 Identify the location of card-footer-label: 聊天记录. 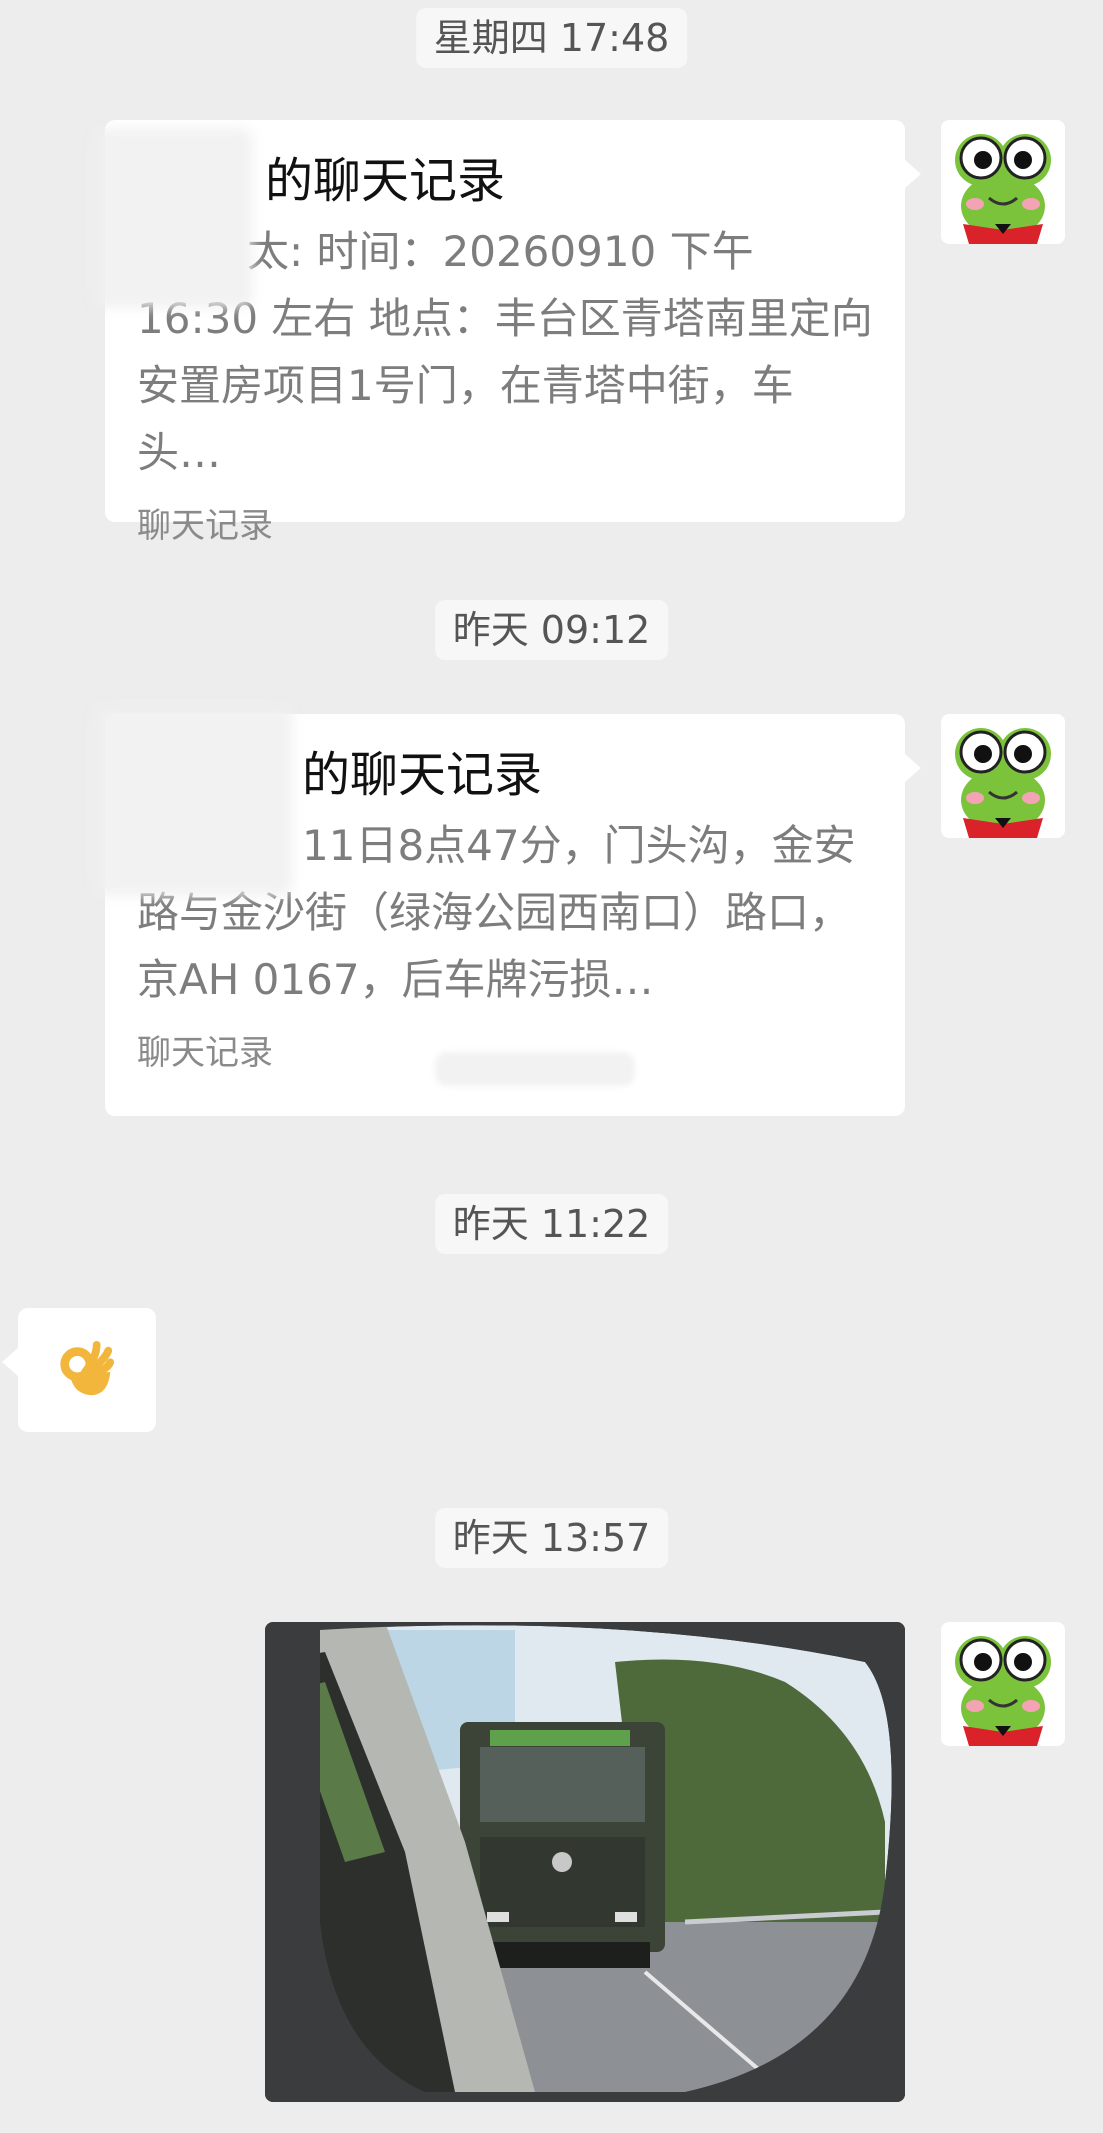
(205, 526).